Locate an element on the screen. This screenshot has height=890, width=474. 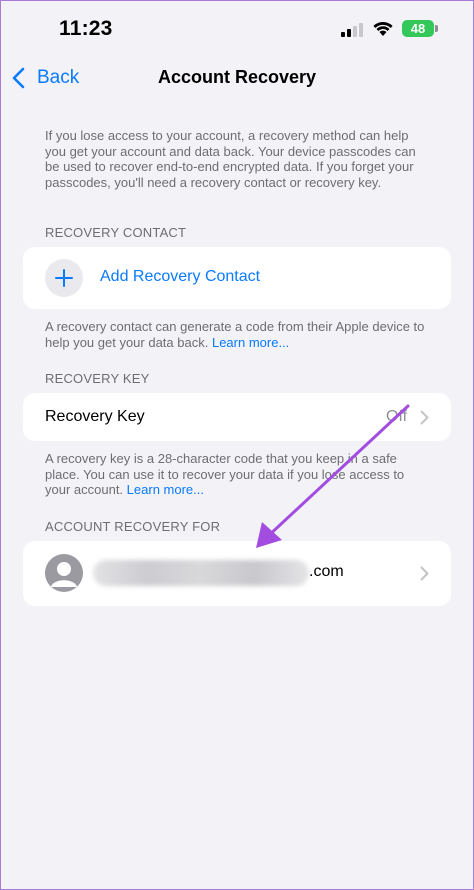
recovery-contact-header: RECOVERY CONTACT is located at coordinates (116, 232).